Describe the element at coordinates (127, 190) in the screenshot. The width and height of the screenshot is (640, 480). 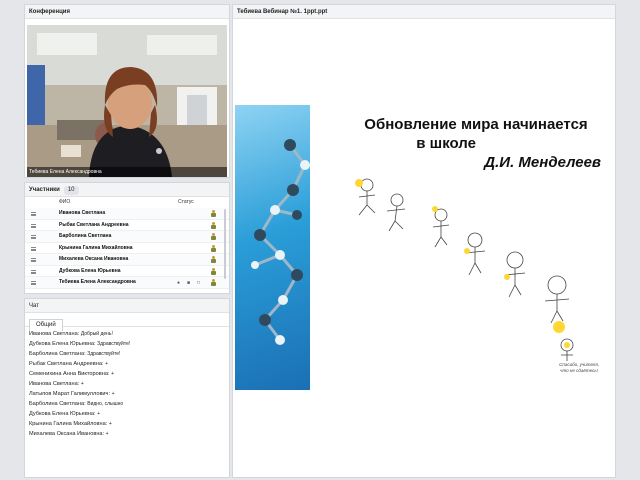
I see `participants-header: Участники 10` at that location.